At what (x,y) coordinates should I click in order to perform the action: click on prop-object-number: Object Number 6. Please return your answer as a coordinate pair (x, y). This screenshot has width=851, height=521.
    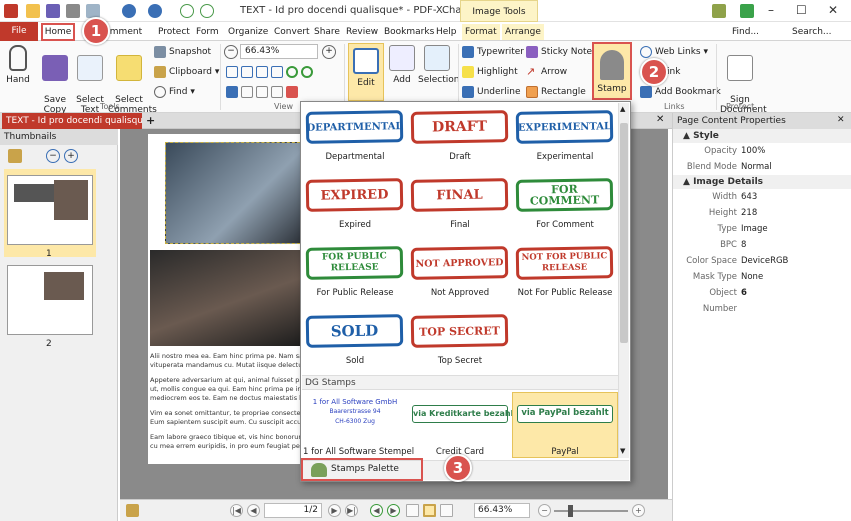
    Looking at the image, I should click on (762, 299).